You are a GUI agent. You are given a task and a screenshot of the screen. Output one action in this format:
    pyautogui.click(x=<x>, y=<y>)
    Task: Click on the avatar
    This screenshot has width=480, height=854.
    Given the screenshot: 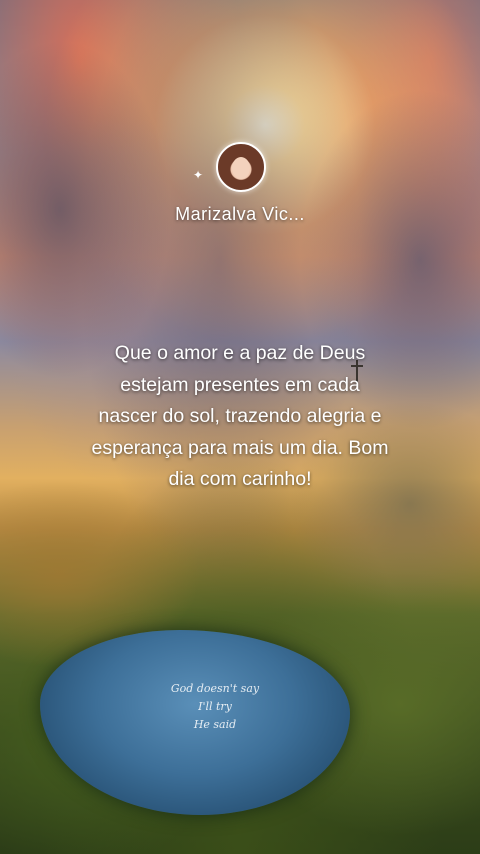 What is the action you would take?
    pyautogui.click(x=241, y=167)
    